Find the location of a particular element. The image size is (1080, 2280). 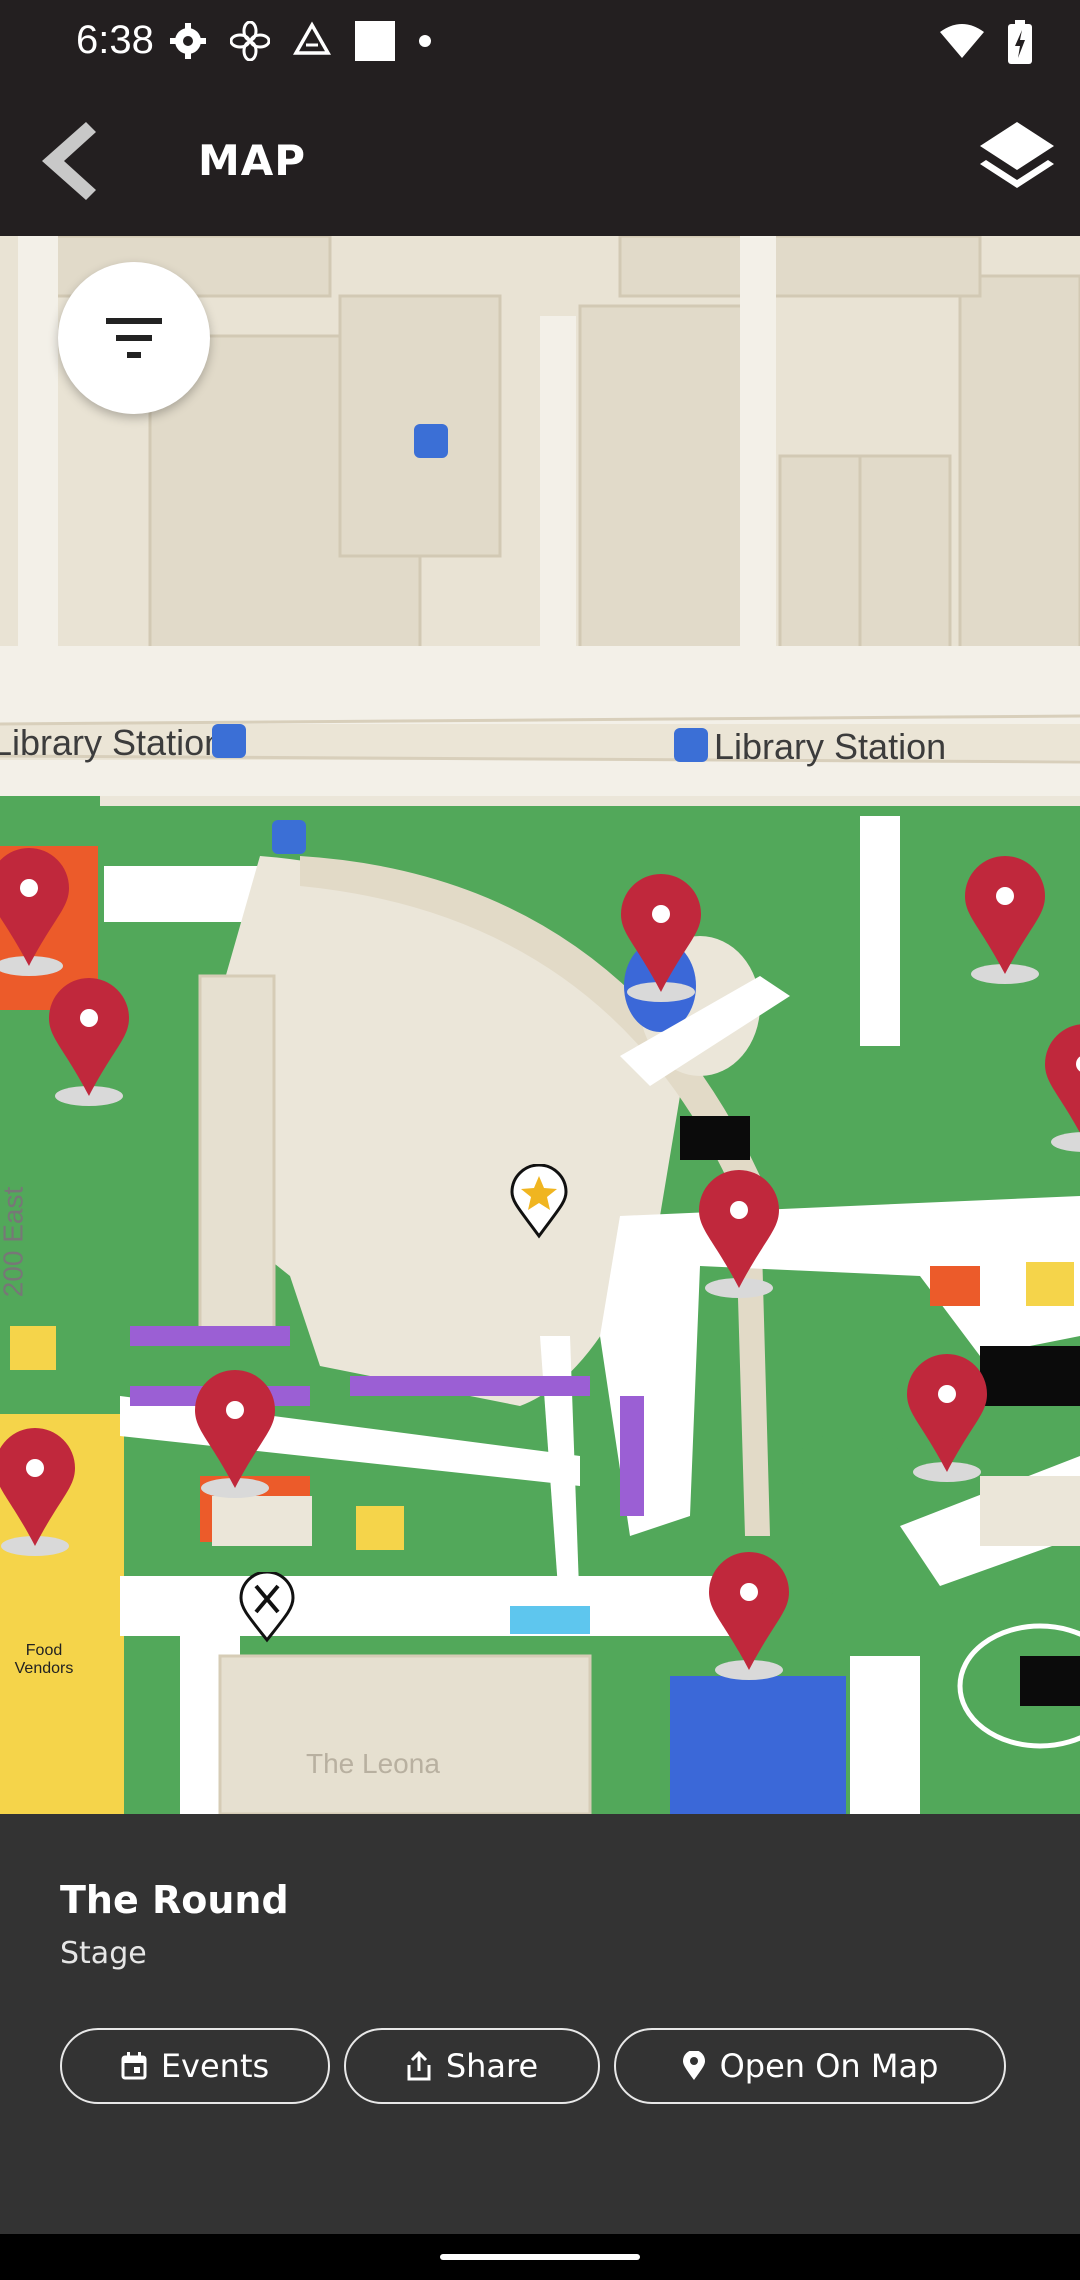

page-title: MAP is located at coordinates (252, 160).